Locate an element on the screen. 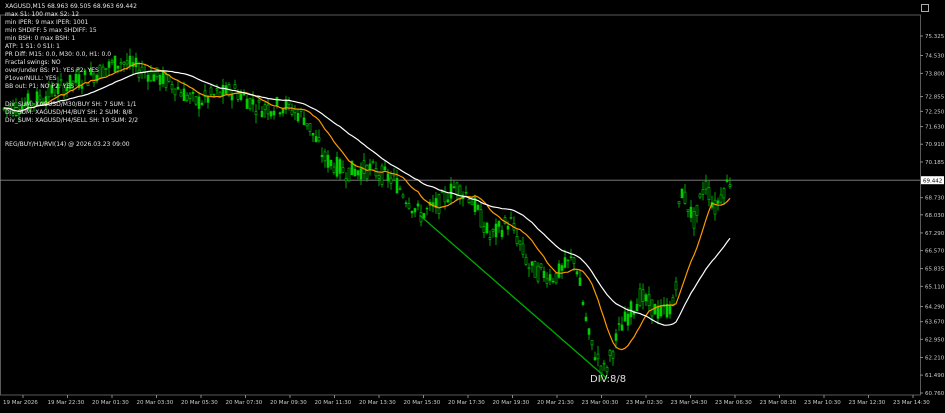  signal-line: Div_SUM: XAGUSD/M30/BUY SH: 7 SUM: 1/1 is located at coordinates (71, 104).